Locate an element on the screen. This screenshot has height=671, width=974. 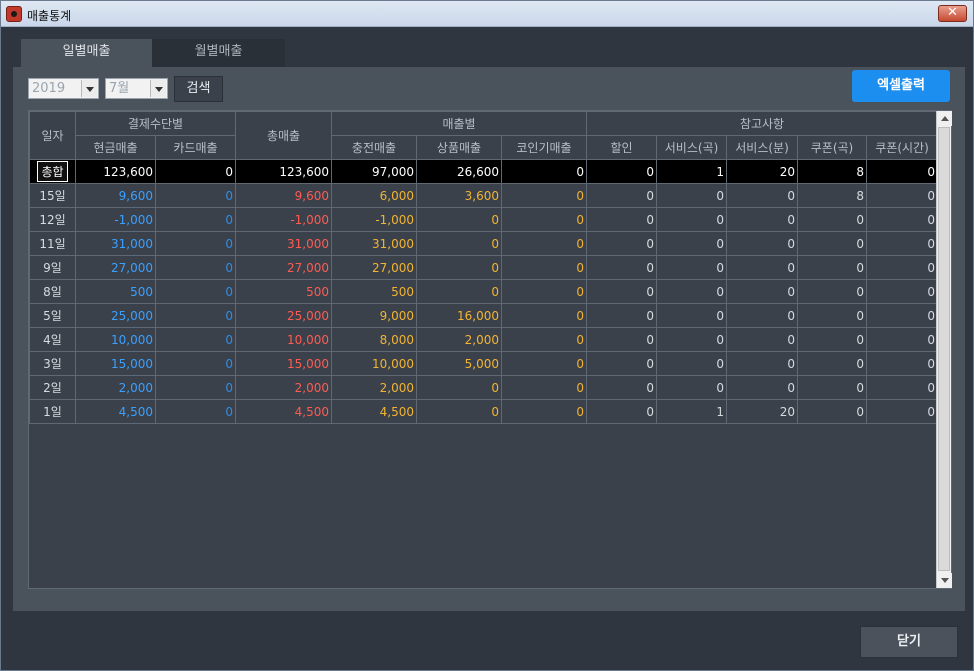
header-cash-sales: 현금매출 is located at coordinates (115, 147).